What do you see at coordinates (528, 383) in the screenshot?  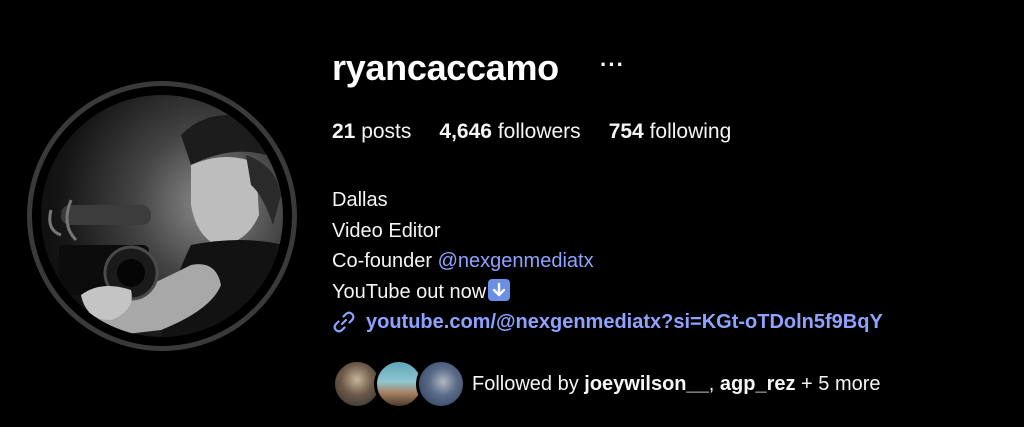 I see `followed-by-prefix: Followed by` at bounding box center [528, 383].